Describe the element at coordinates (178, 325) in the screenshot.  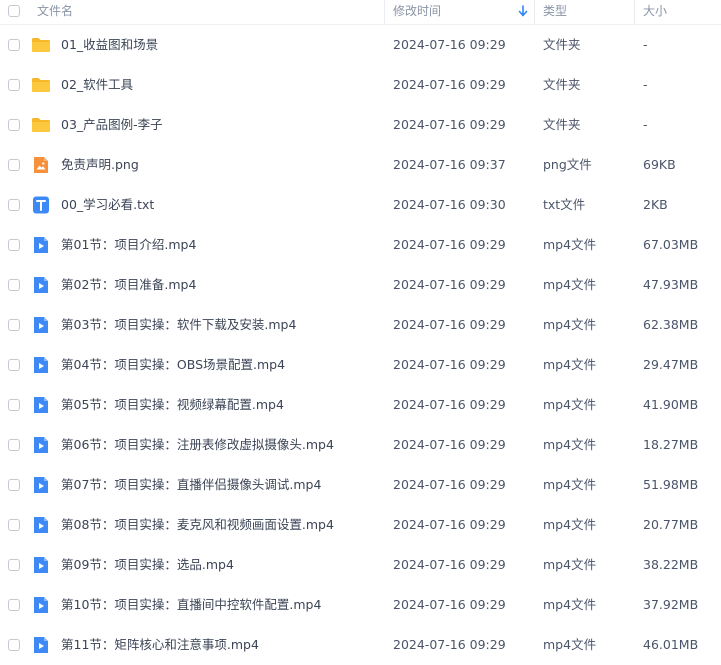
I see `file-name: 第03节：项目实操：软件下载及安装.mp4` at that location.